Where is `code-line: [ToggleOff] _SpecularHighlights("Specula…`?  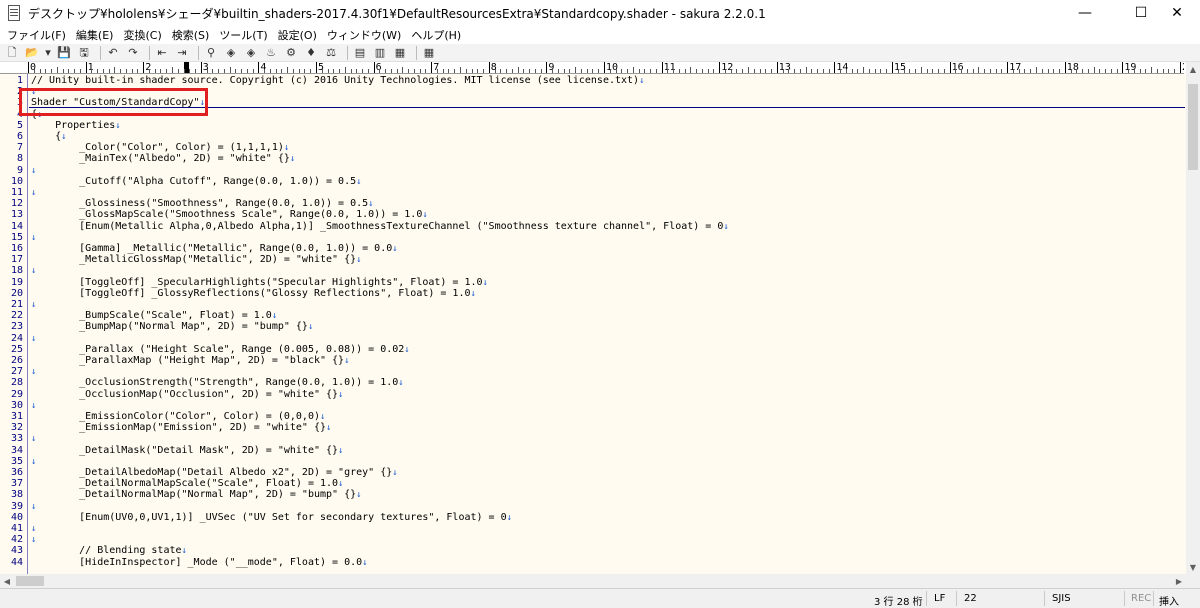 code-line: [ToggleOff] _SpecularHighlights("Specula… is located at coordinates (259, 283).